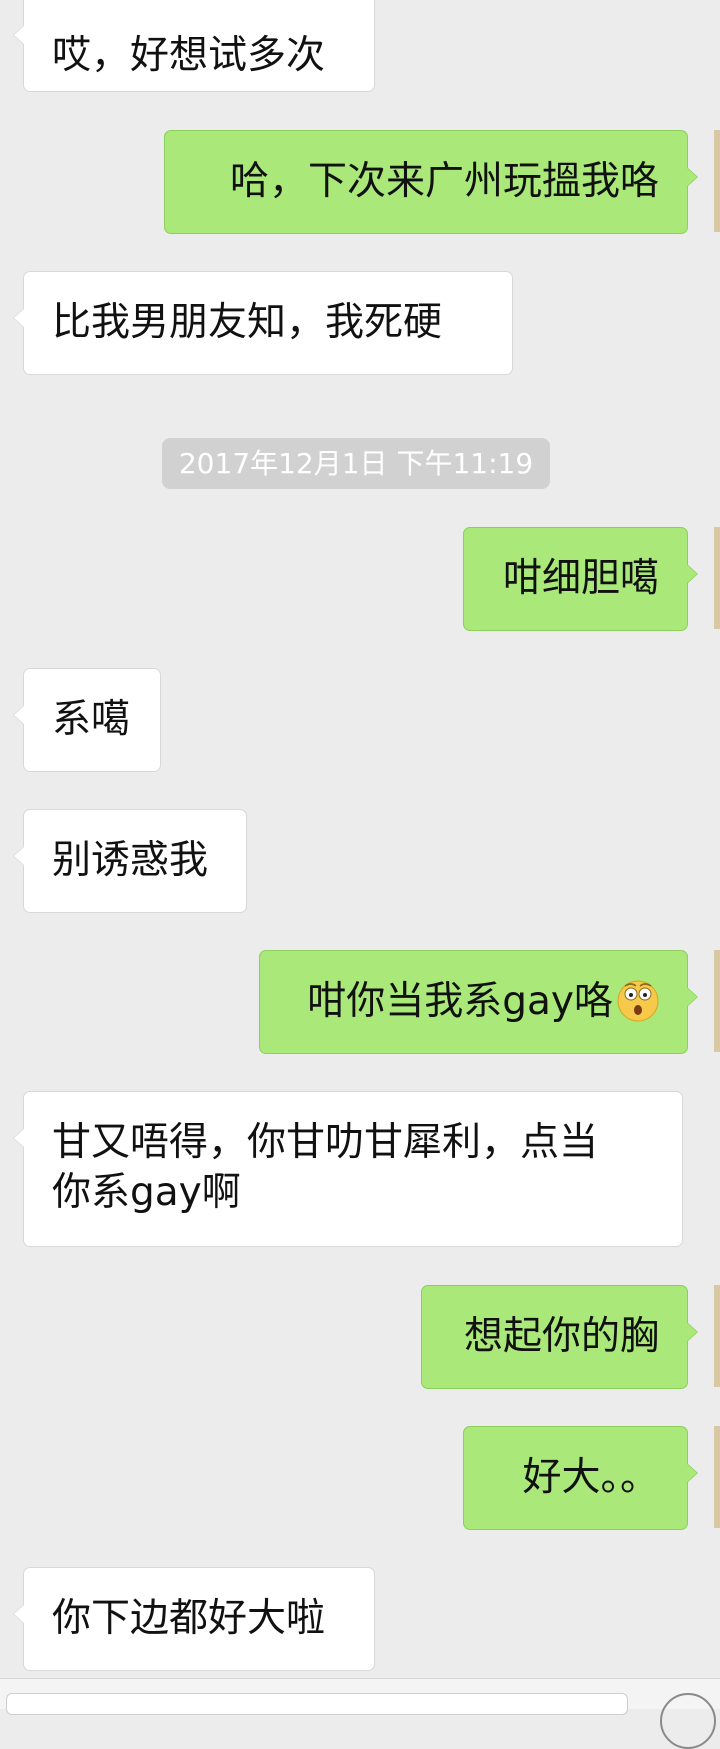  I want to click on outgoing-message-bubble: 好大。。, so click(580, 1478).